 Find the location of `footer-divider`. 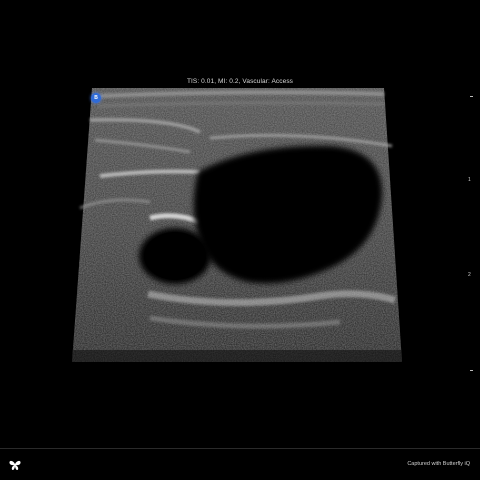

footer-divider is located at coordinates (240, 448).